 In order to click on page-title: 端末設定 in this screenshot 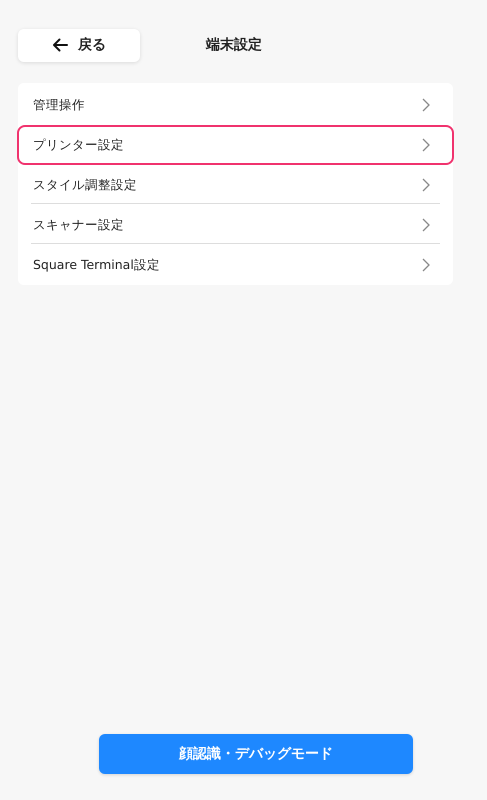, I will do `click(234, 45)`.